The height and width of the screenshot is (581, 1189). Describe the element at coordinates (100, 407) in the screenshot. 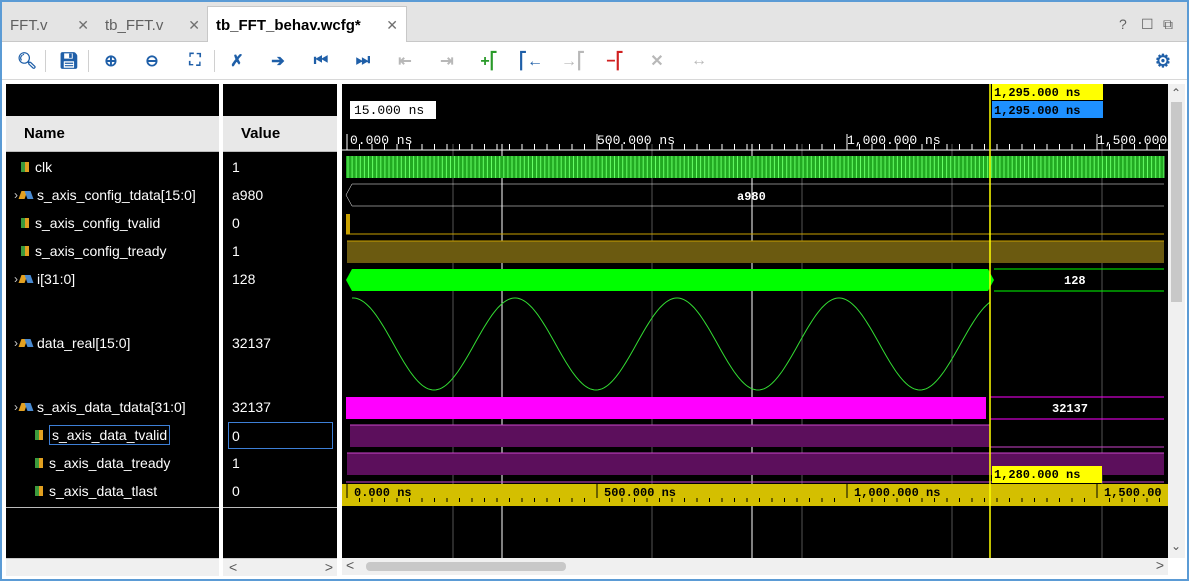

I see `signal-row-s-axis-data-tdata: › s_axis_data_tdata[31:0]` at that location.